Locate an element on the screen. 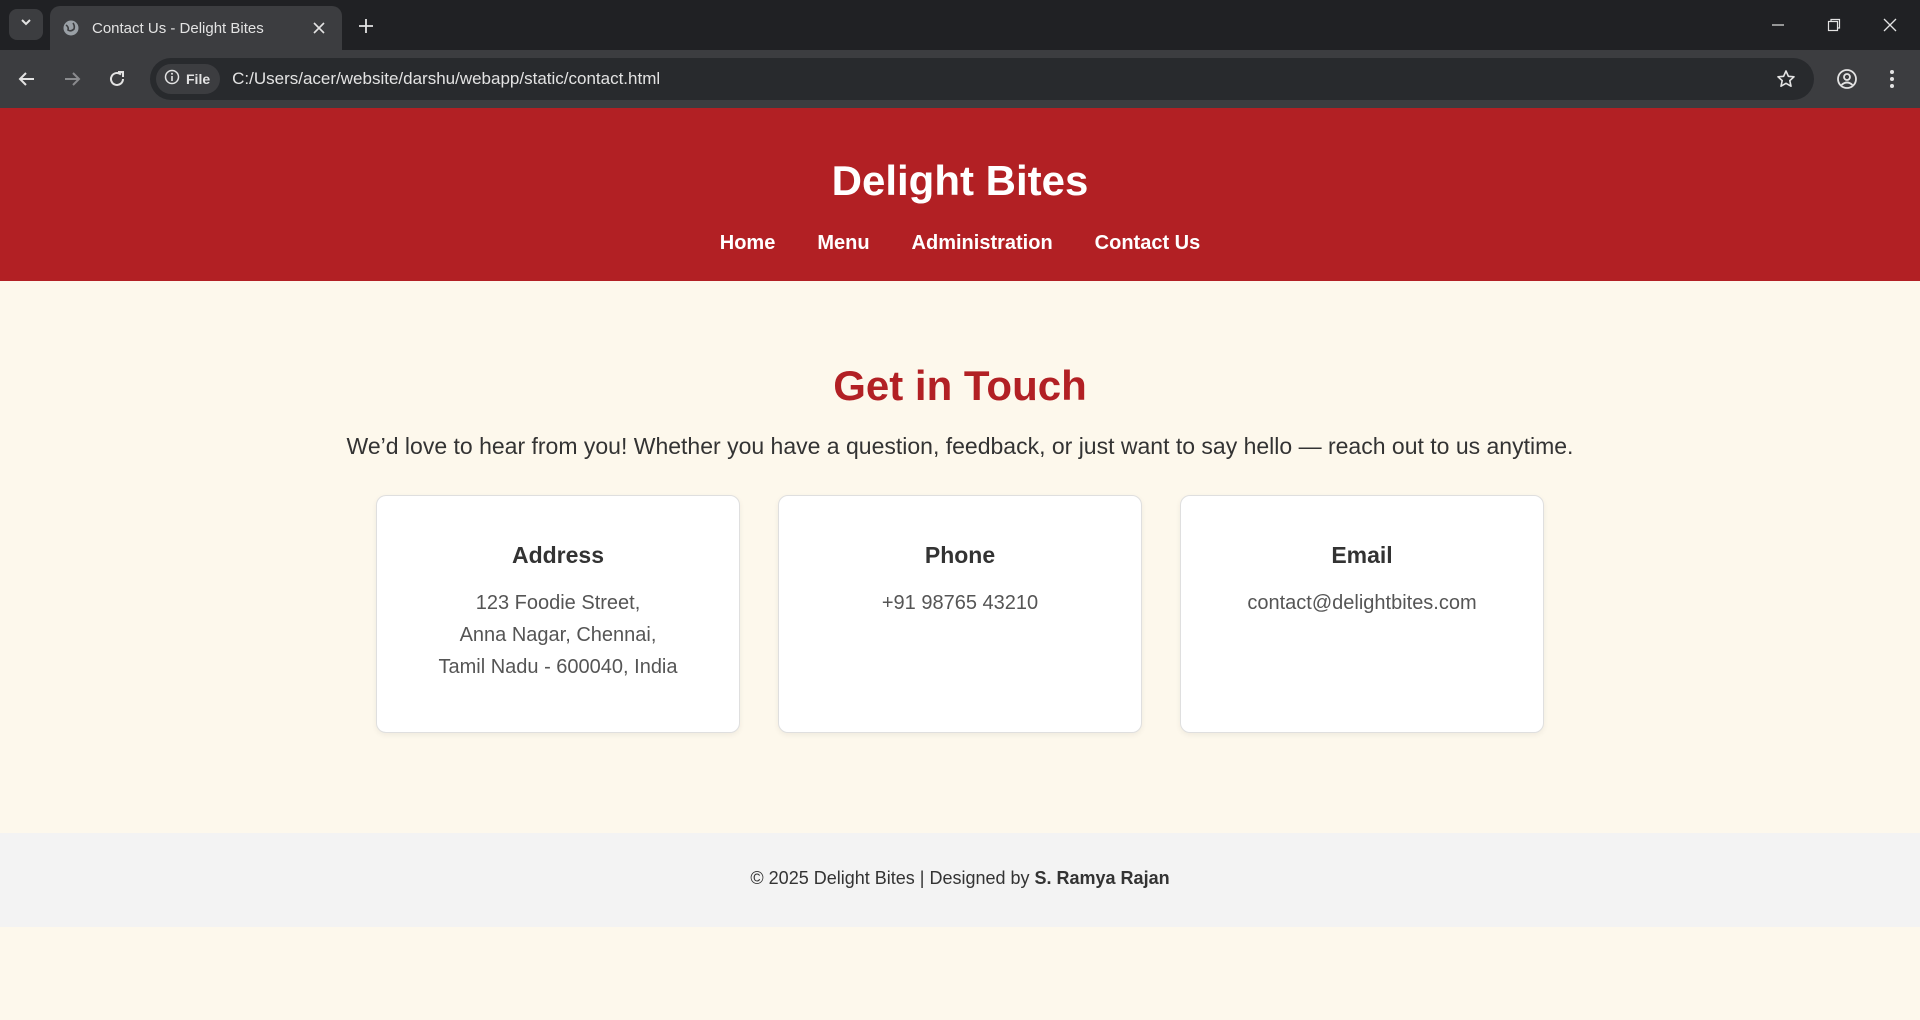 The width and height of the screenshot is (1920, 1020). phone-card: Phone +91 98765 43210 is located at coordinates (960, 614).